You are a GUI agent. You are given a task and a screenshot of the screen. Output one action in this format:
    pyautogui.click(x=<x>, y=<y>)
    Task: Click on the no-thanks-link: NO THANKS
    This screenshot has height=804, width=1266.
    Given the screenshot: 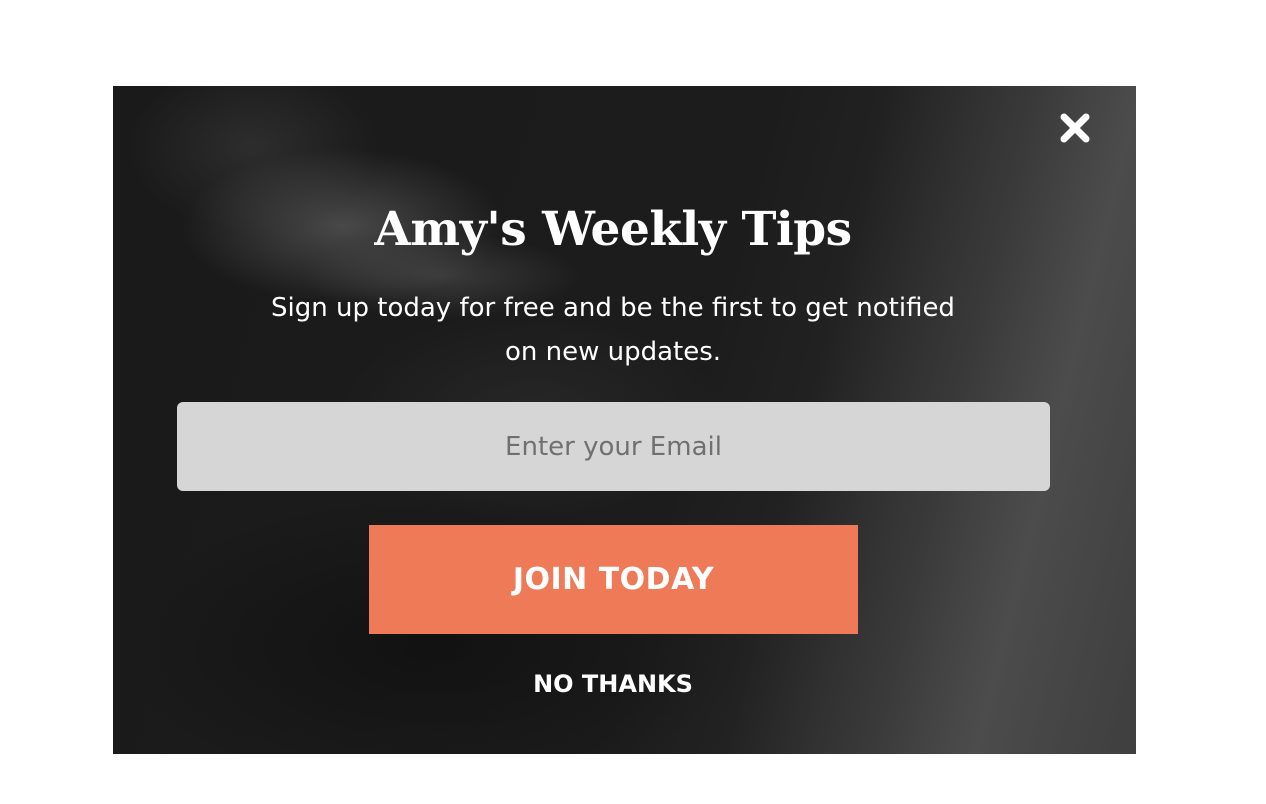 What is the action you would take?
    pyautogui.click(x=613, y=684)
    